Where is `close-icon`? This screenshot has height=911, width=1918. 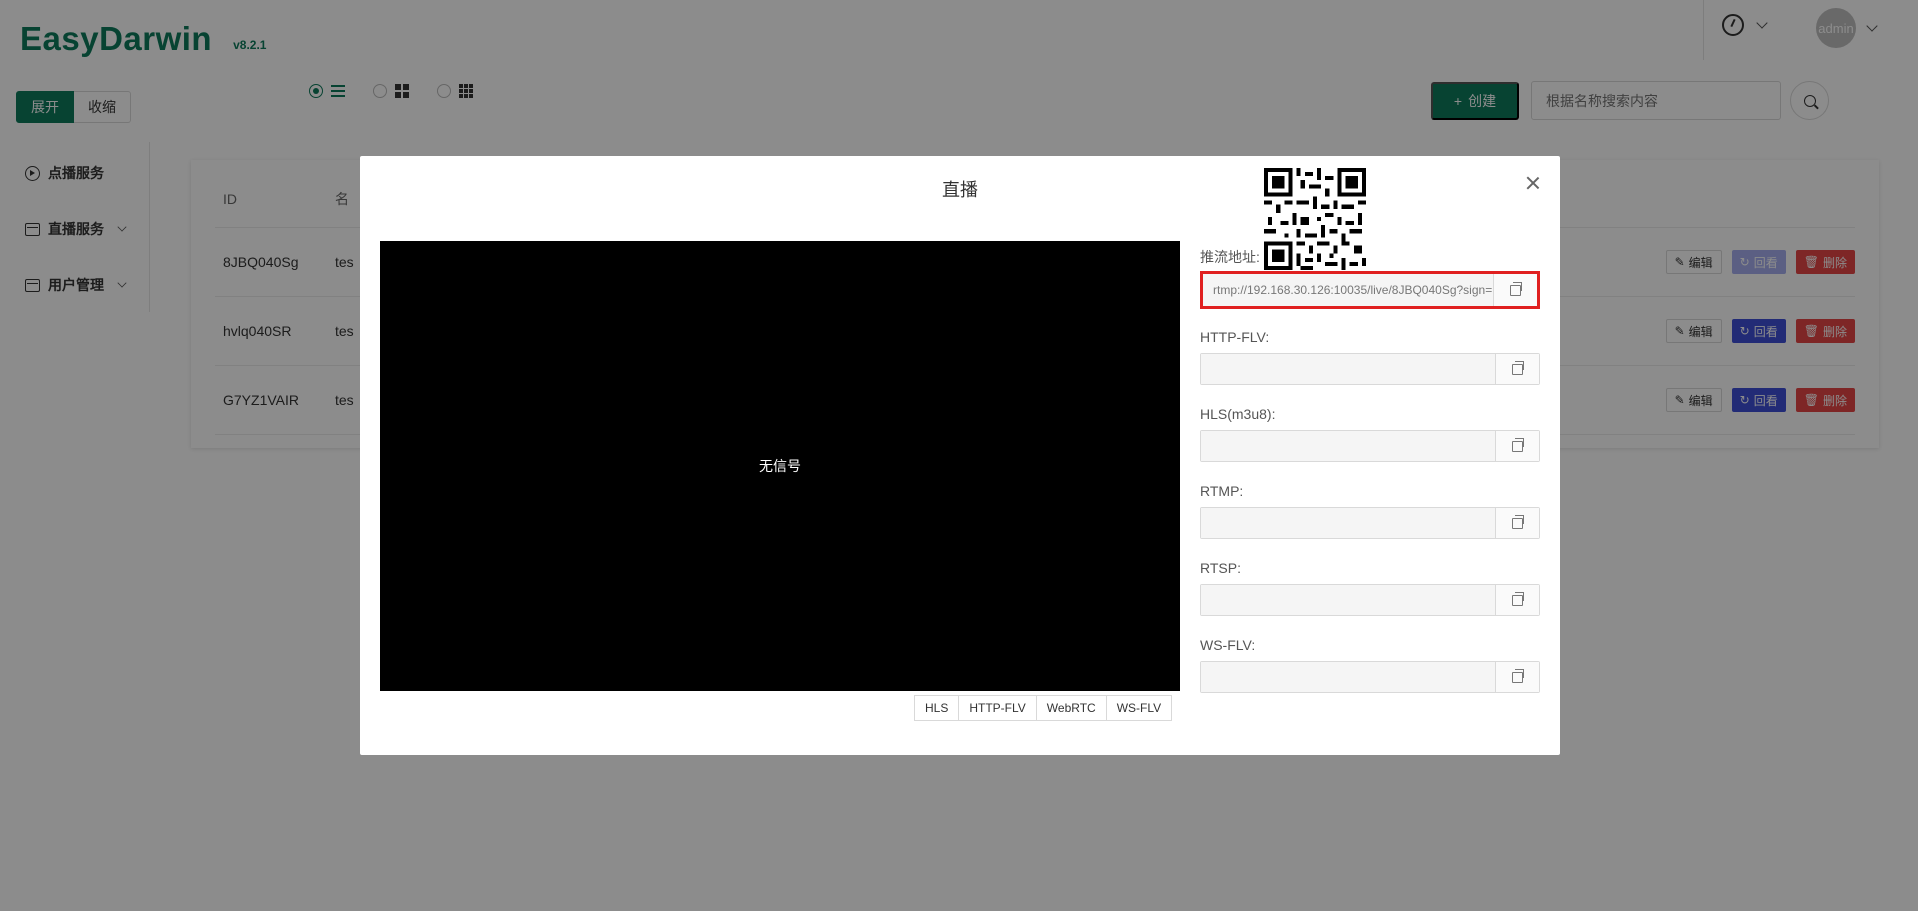 close-icon is located at coordinates (1533, 183).